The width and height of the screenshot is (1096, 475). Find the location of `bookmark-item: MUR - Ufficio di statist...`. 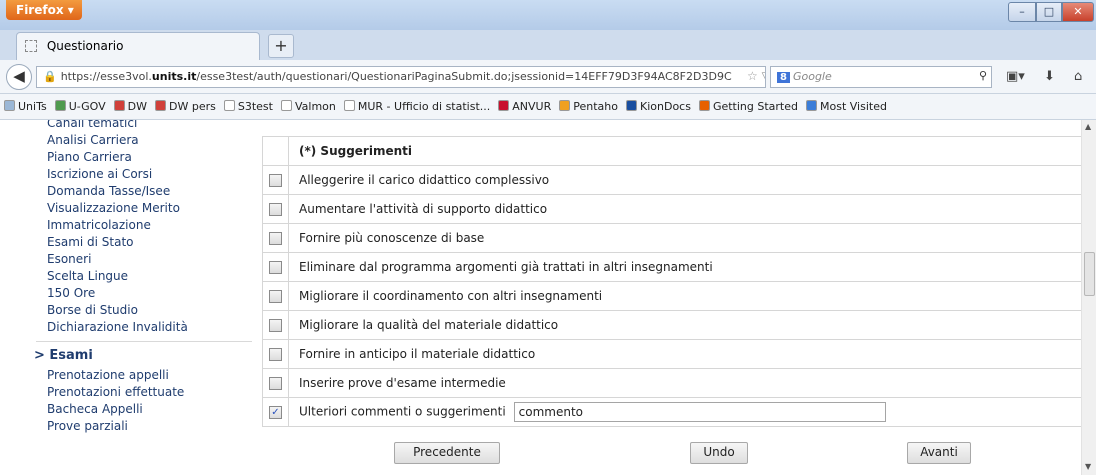

bookmark-item: MUR - Ufficio di statist... is located at coordinates (417, 106).